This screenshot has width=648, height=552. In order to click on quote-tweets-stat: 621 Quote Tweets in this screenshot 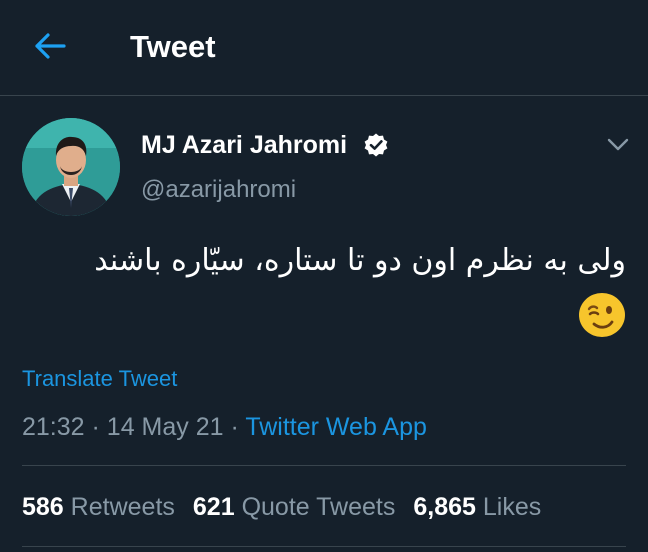, I will do `click(294, 507)`.